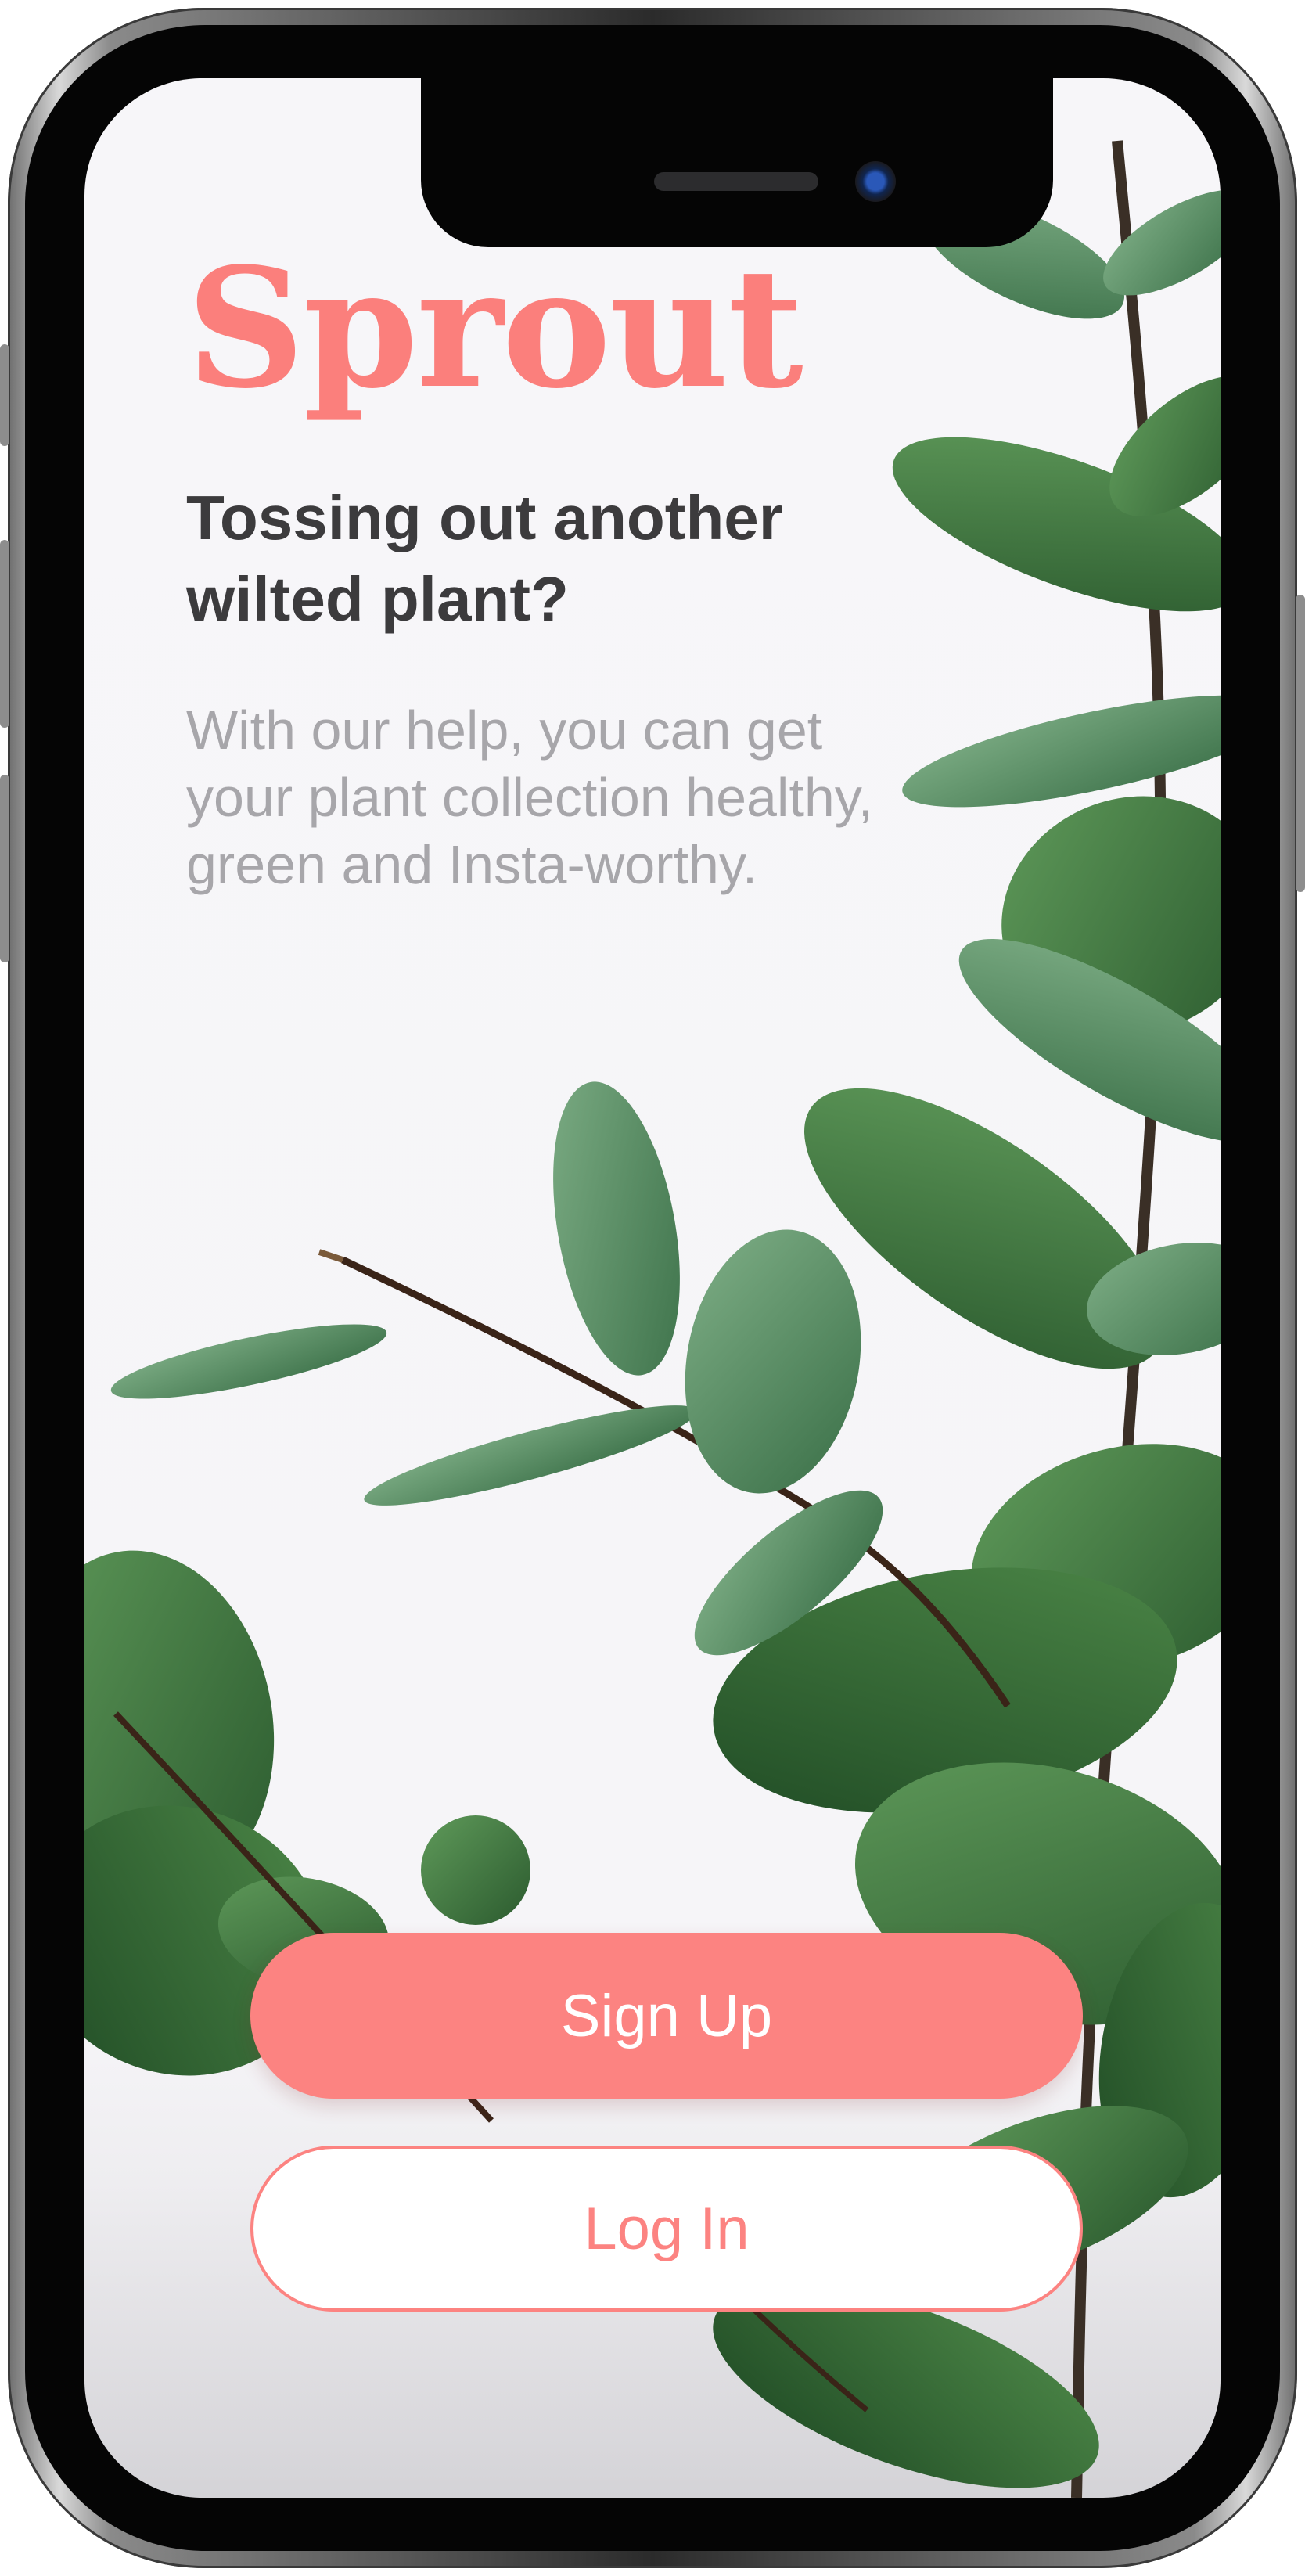 The width and height of the screenshot is (1305, 2576). What do you see at coordinates (736, 181) in the screenshot?
I see `speaker-grille` at bounding box center [736, 181].